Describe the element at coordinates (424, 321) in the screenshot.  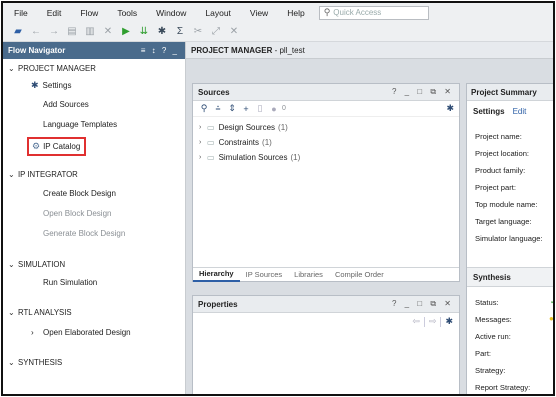
I see `divider` at that location.